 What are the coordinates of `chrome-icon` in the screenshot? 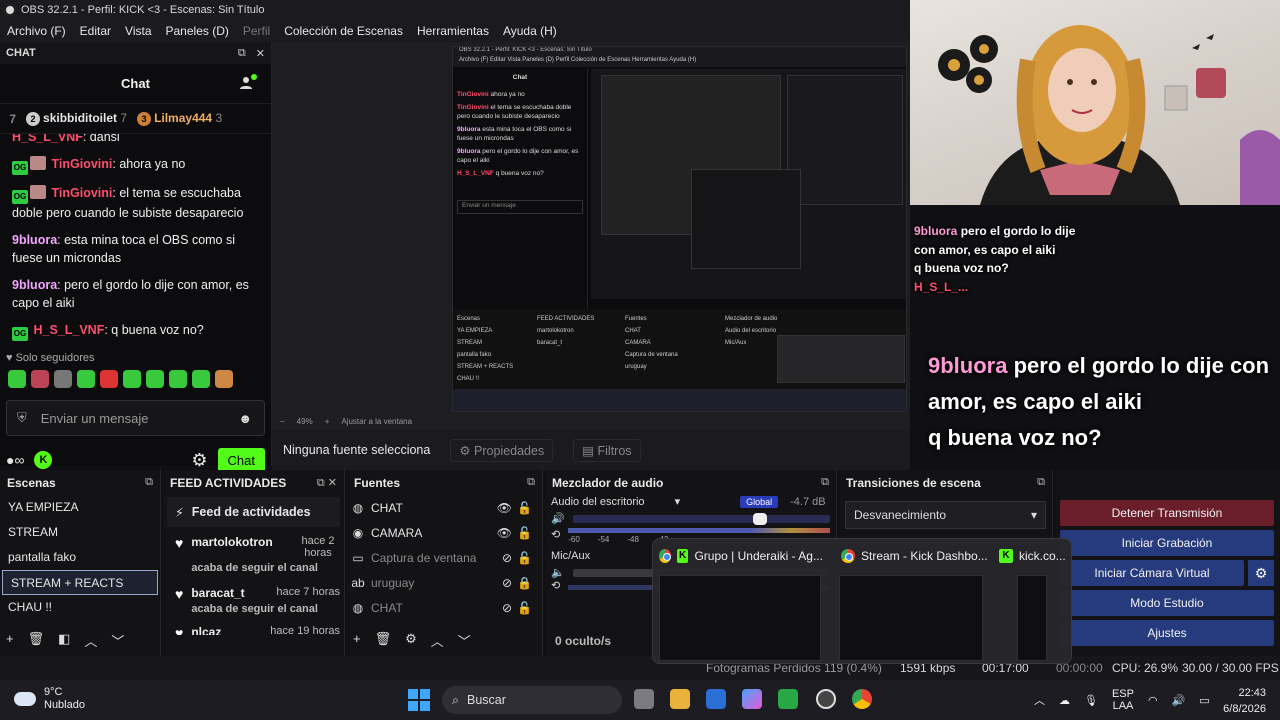 It's located at (862, 699).